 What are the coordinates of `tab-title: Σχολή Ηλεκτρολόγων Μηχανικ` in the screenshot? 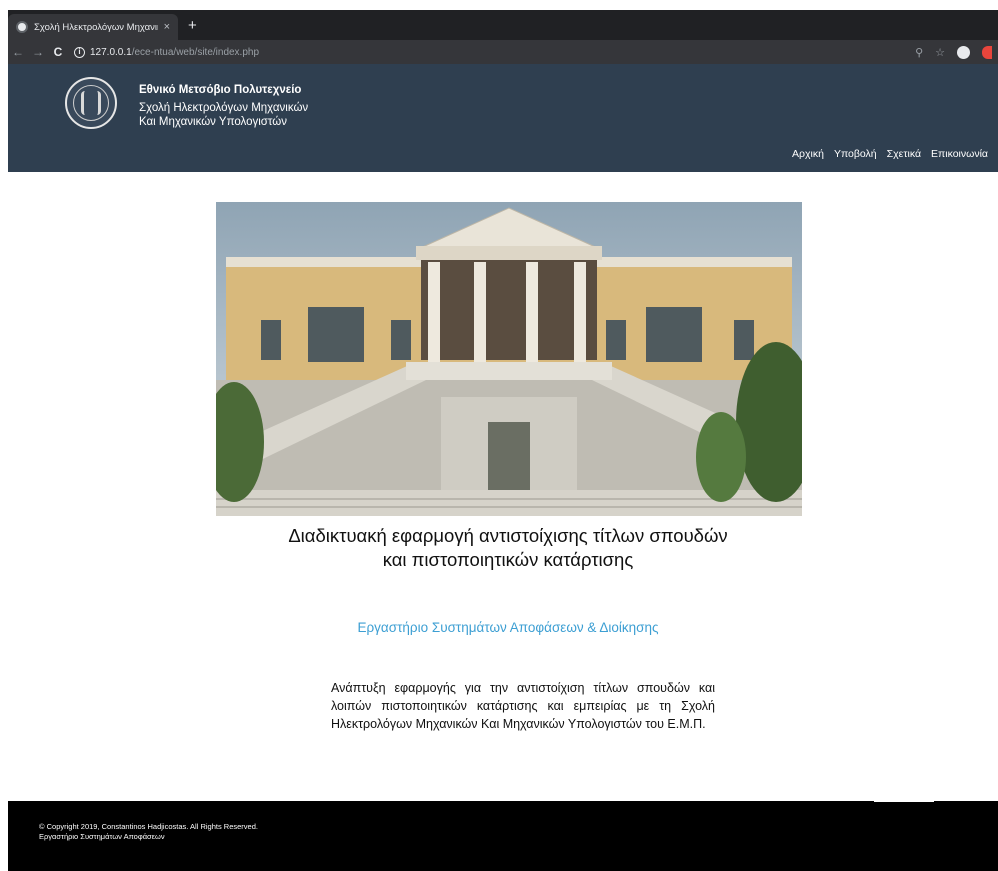 It's located at (96, 27).